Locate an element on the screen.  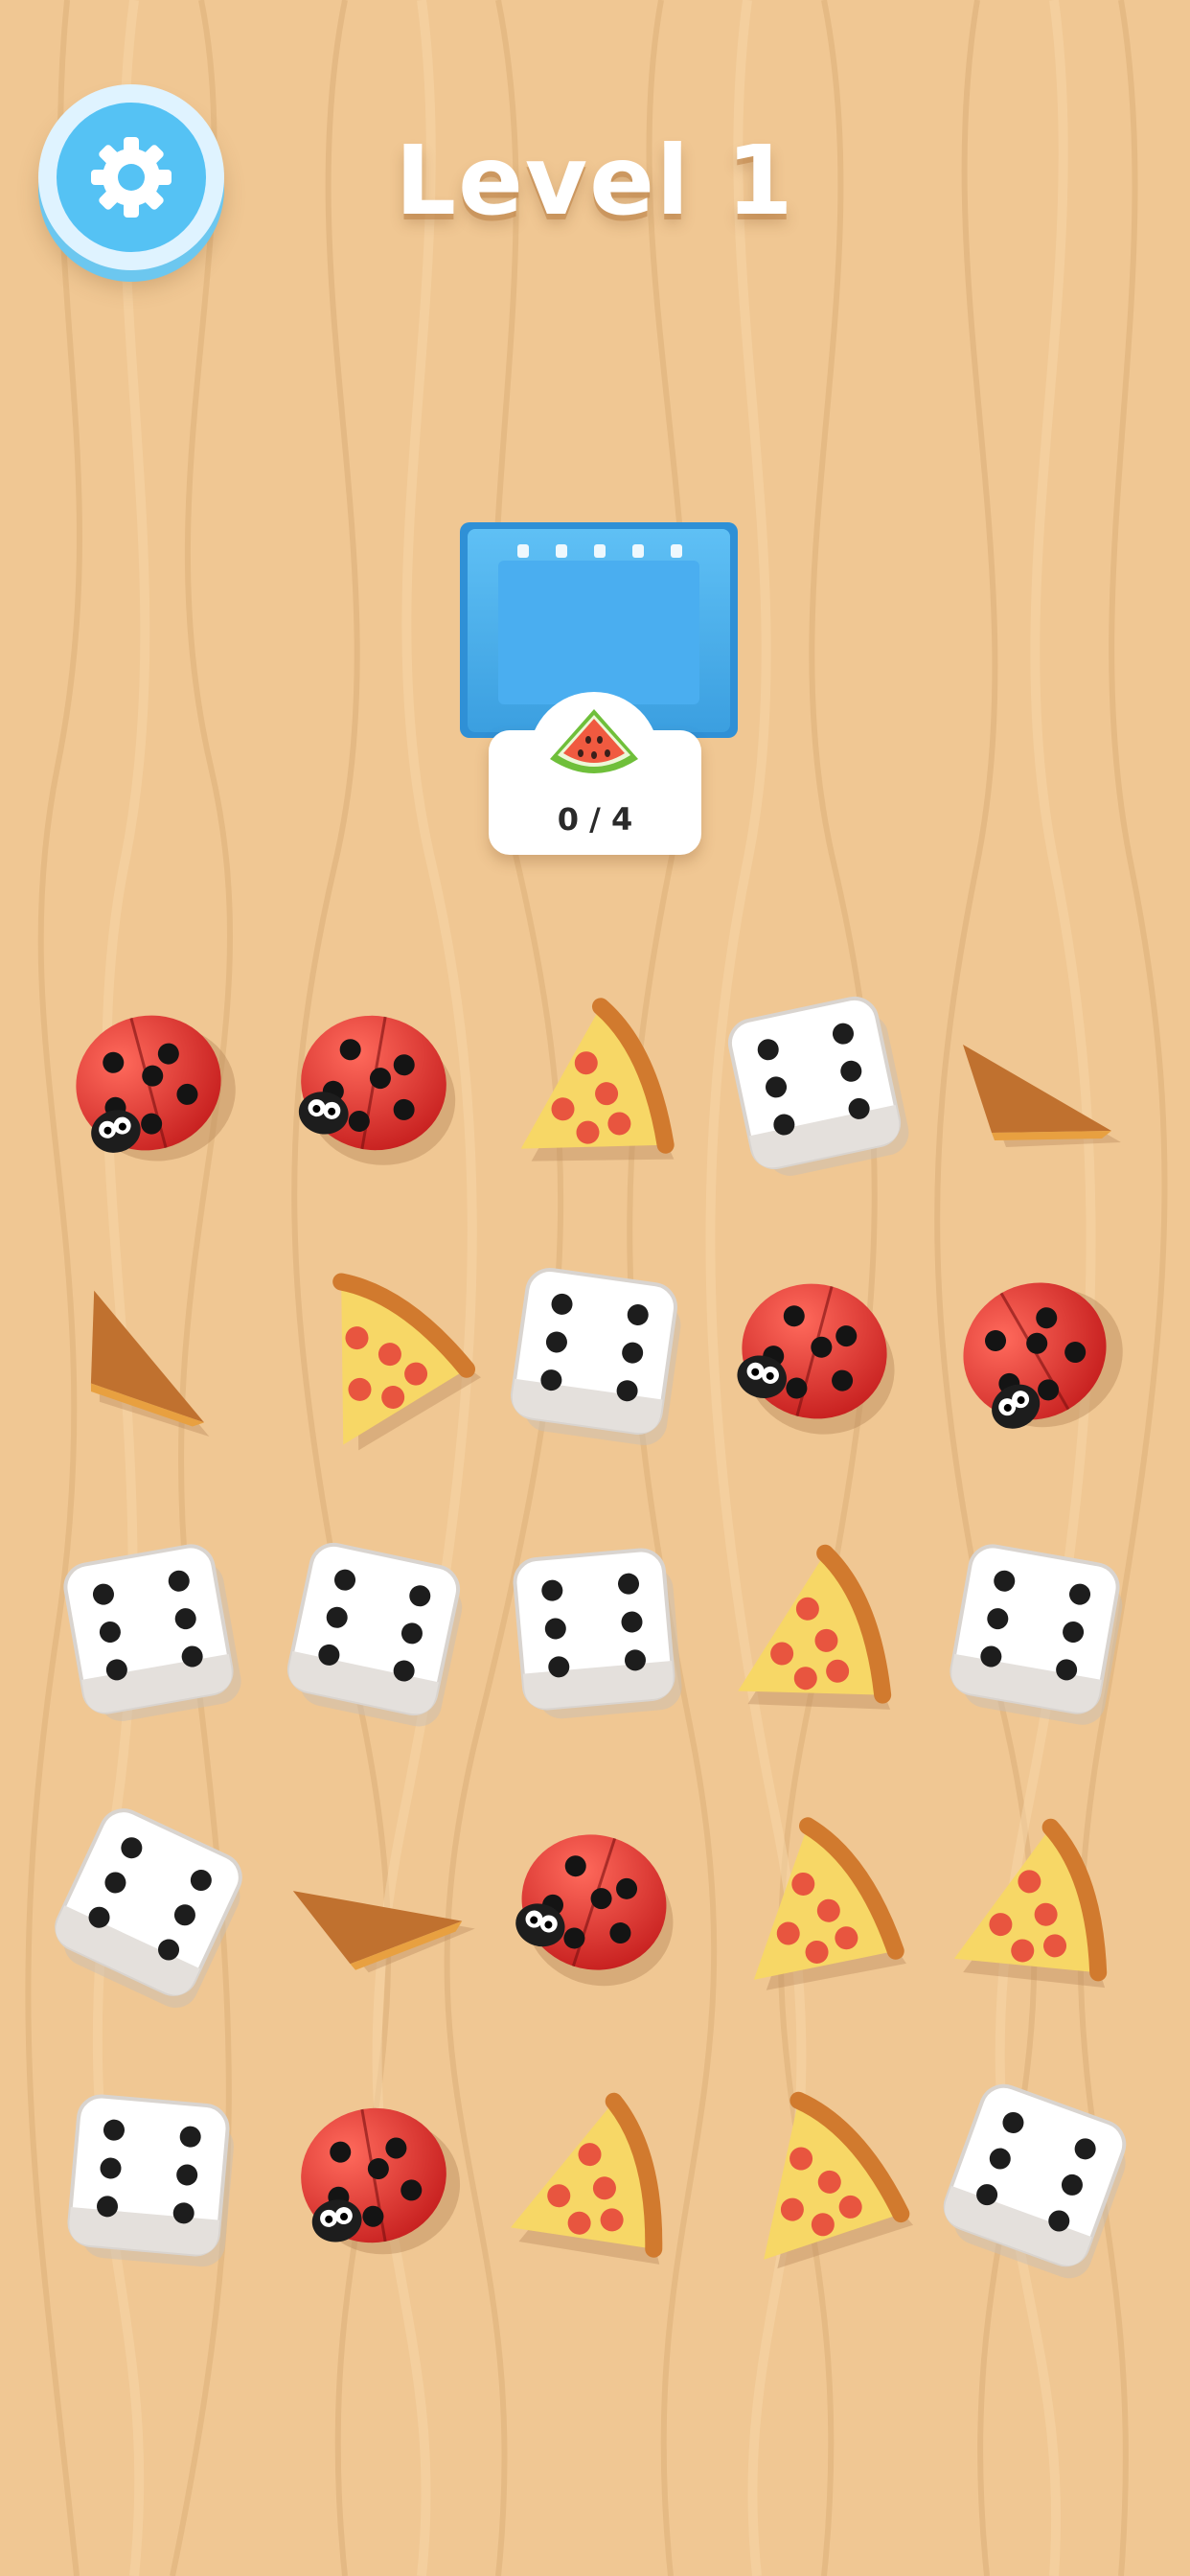
goal-progress: 0 / 4 is located at coordinates (595, 819).